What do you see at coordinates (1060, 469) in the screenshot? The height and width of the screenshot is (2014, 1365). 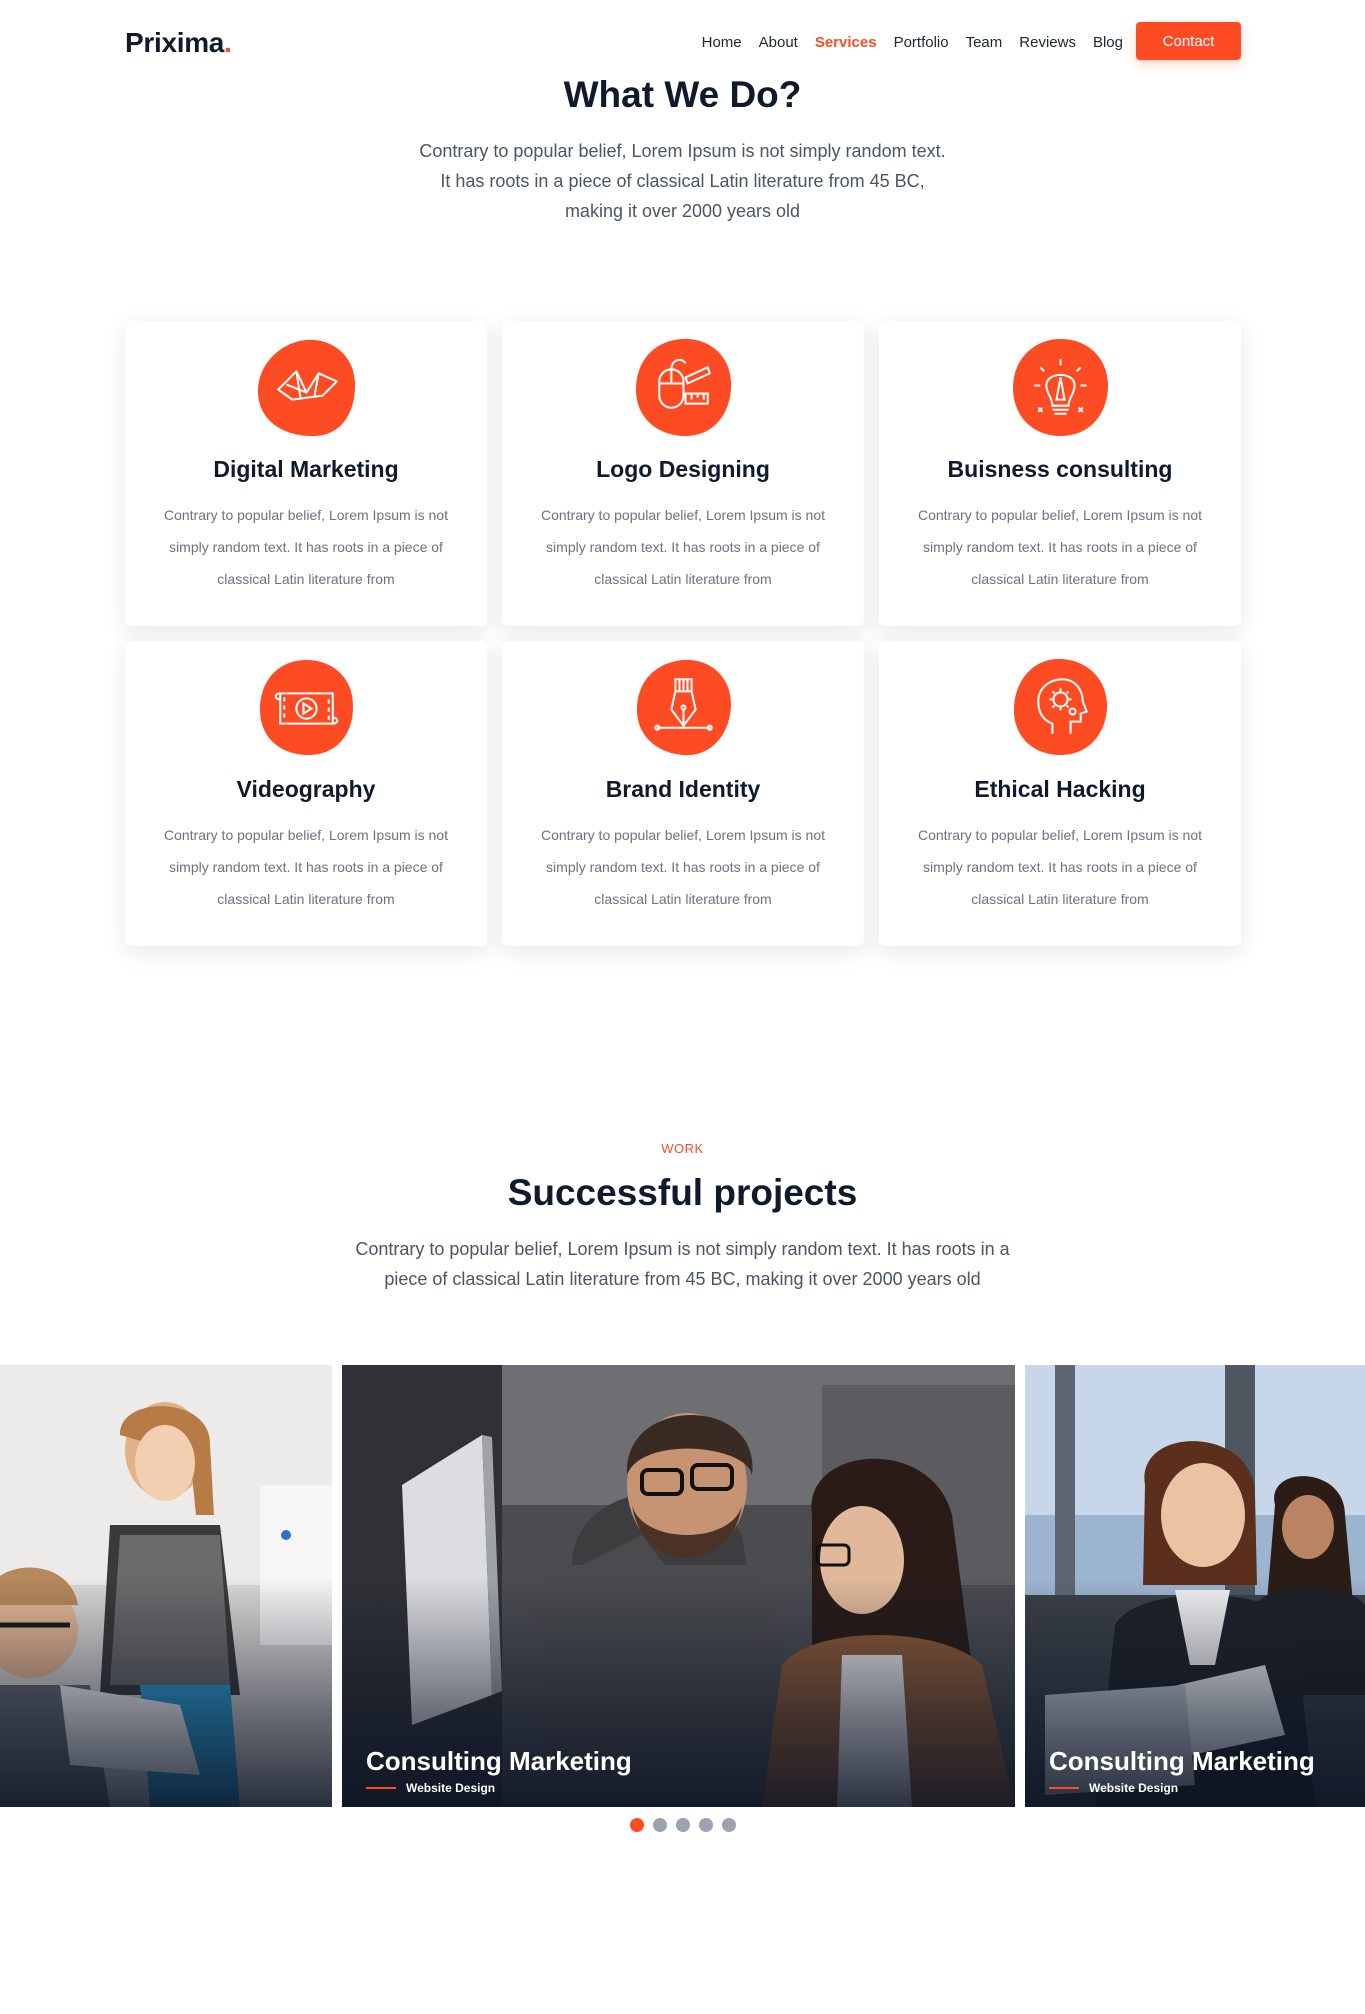 I see `service-title: Buisness consulting` at bounding box center [1060, 469].